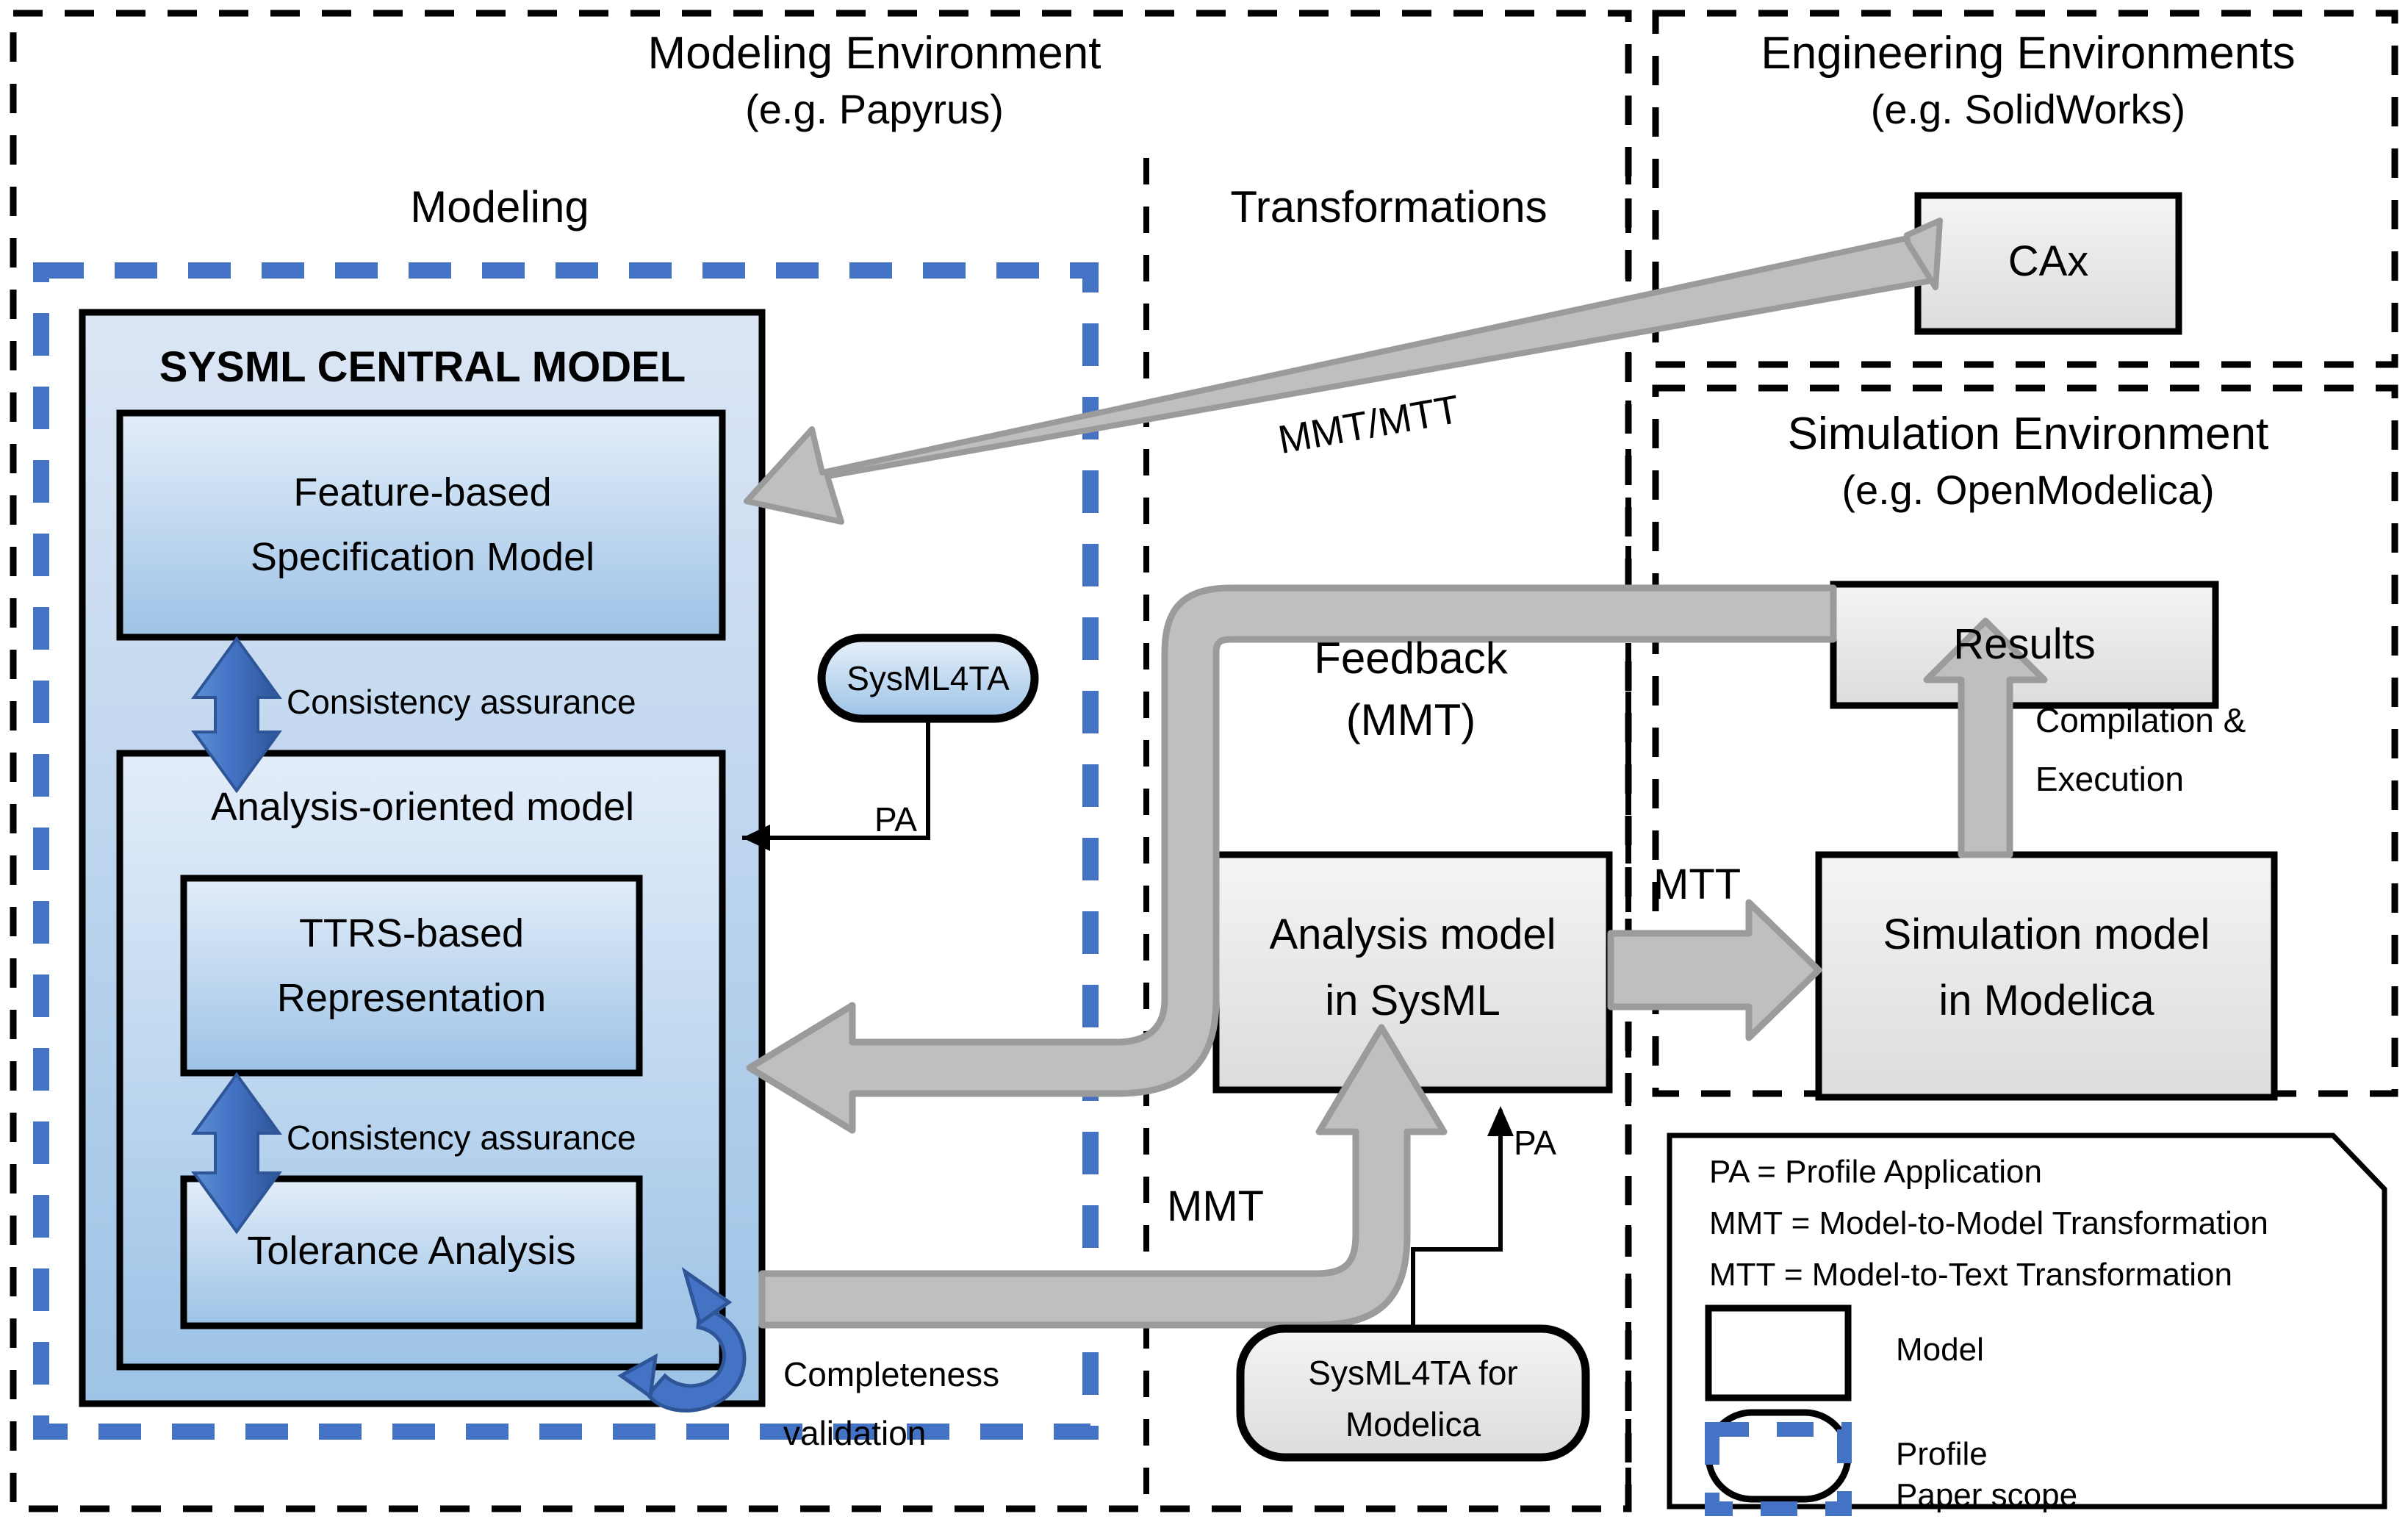 The height and width of the screenshot is (1522, 2408). Describe the element at coordinates (1987, 1495) in the screenshot. I see `legend-paper-scope-text: Paper scope` at that location.